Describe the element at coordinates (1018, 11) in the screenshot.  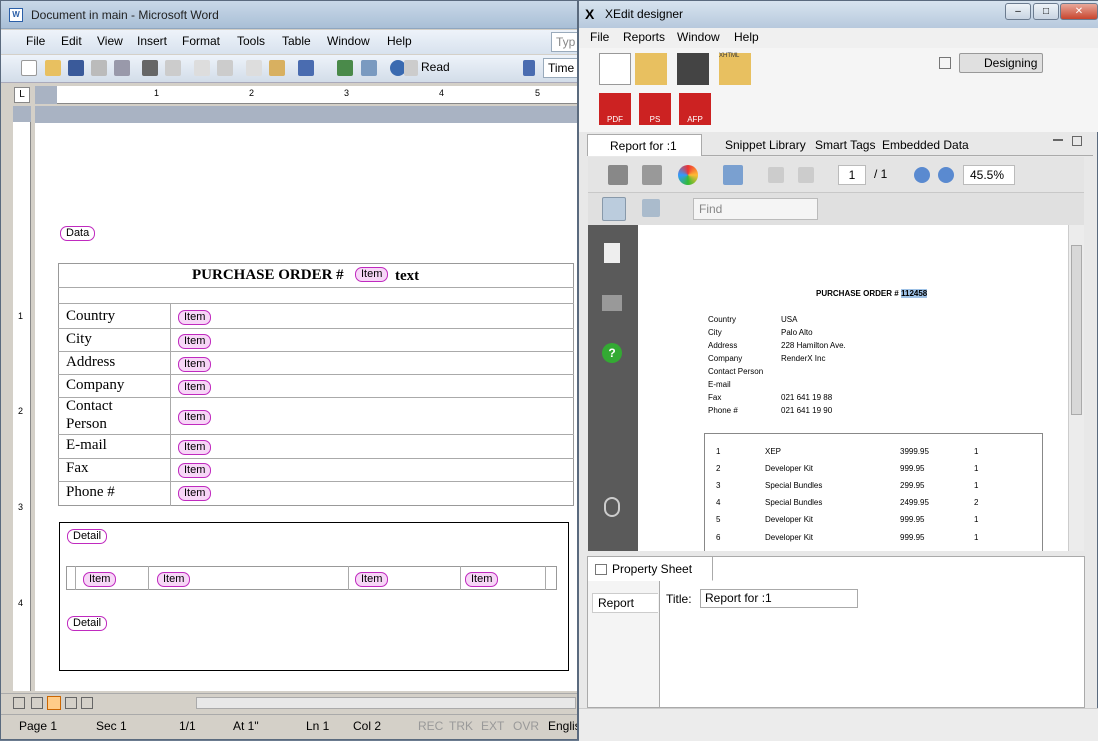
I see `minimize-button: –` at that location.